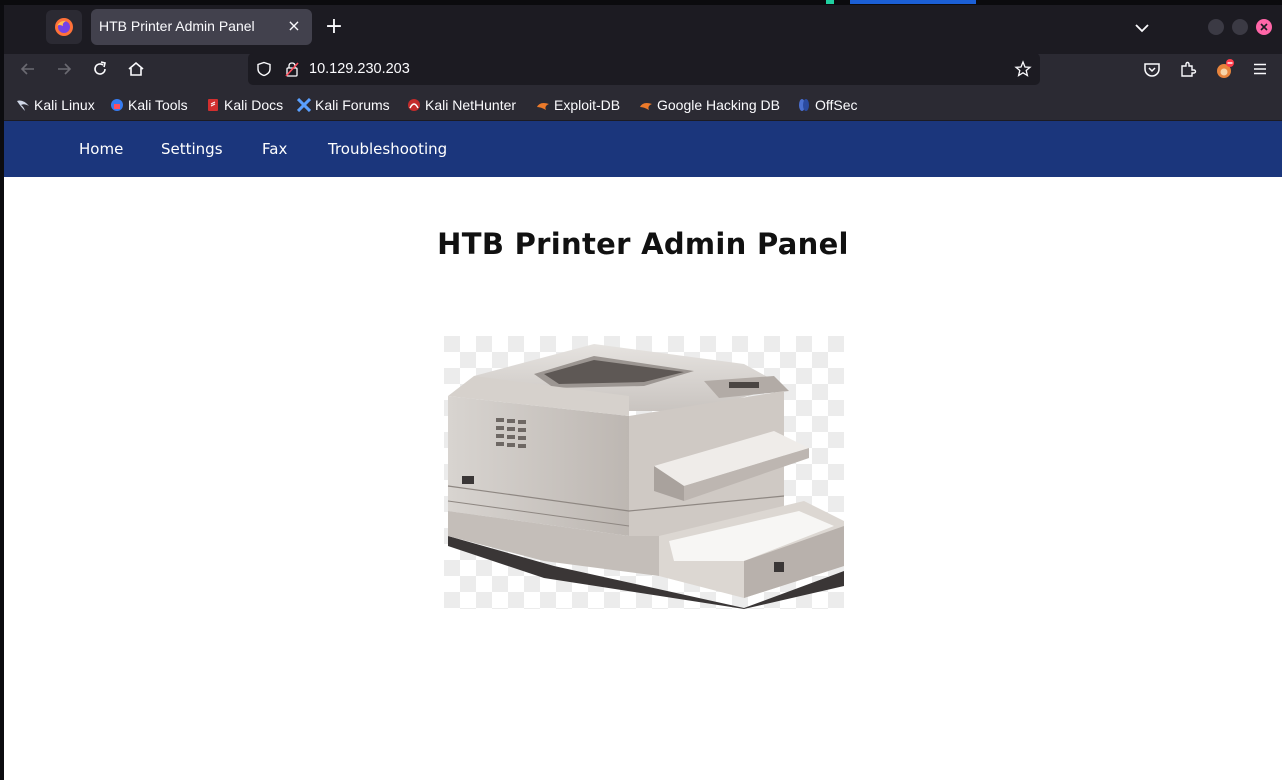 This screenshot has width=1282, height=780. Describe the element at coordinates (646, 106) in the screenshot. I see `ghdb-icon` at that location.